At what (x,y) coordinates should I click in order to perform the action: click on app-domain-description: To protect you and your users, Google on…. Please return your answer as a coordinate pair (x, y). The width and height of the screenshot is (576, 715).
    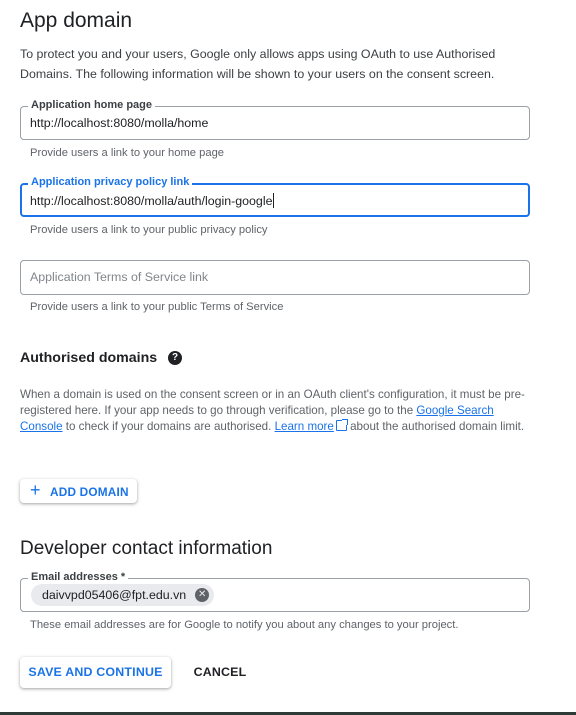
    Looking at the image, I should click on (258, 64).